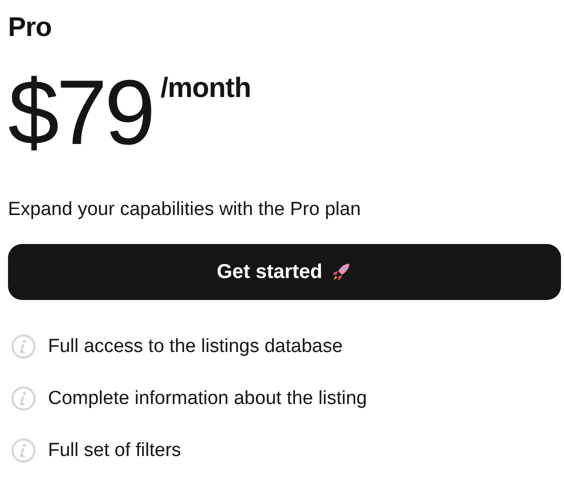  Describe the element at coordinates (185, 210) in the screenshot. I see `plan-description: Expand your capabilities with the Pro plan` at that location.